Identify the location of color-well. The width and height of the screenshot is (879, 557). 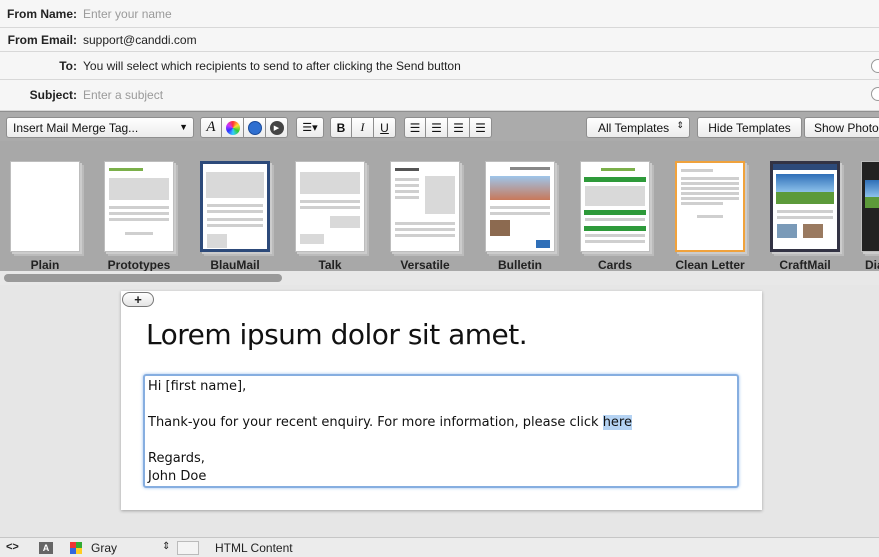
(188, 548).